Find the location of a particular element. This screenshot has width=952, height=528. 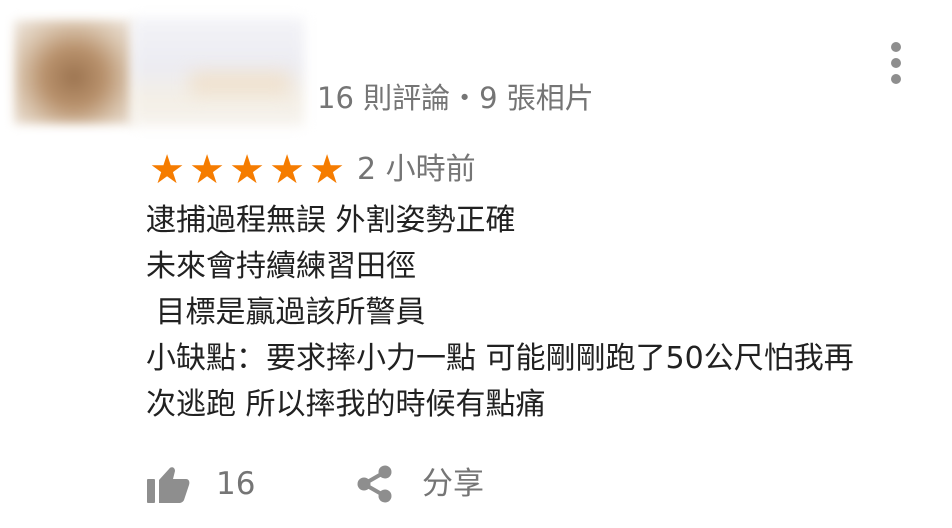

reviewer-name-blurred-accent is located at coordinates (240, 83).